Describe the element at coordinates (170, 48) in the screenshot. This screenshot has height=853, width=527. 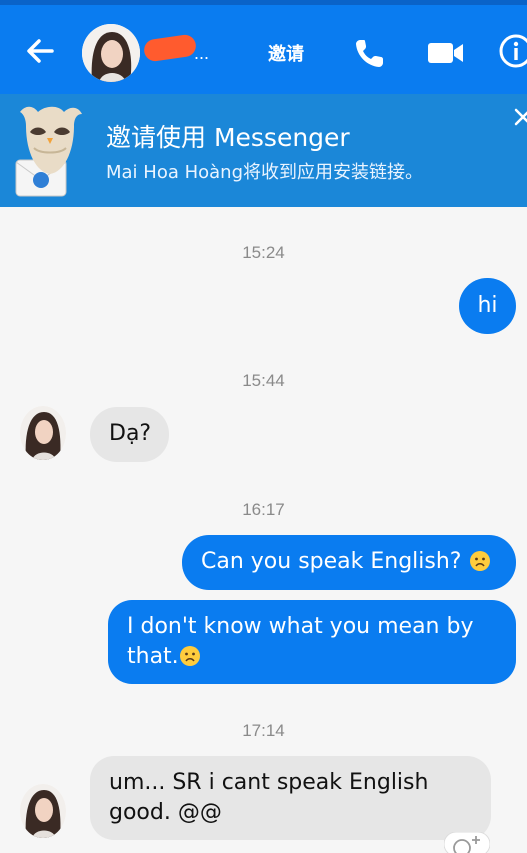
I see `redacted-name-mark` at that location.